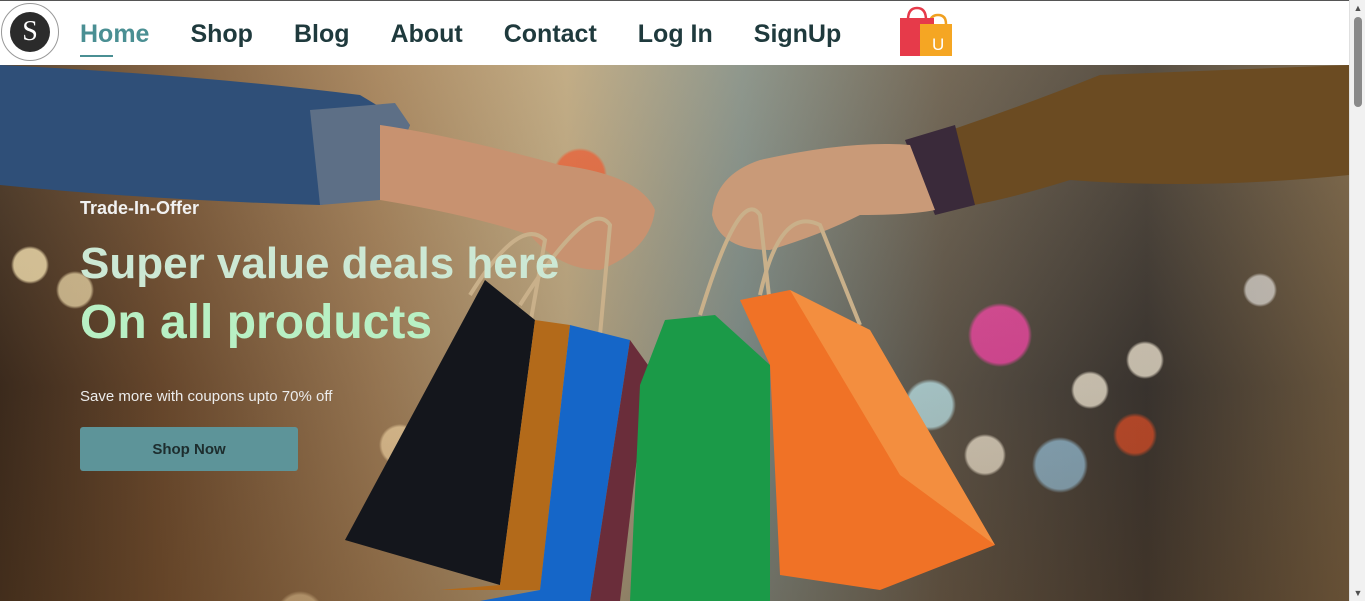 Image resolution: width=1365 pixels, height=601 pixels. I want to click on shopping-bag-icon: U, so click(926, 32).